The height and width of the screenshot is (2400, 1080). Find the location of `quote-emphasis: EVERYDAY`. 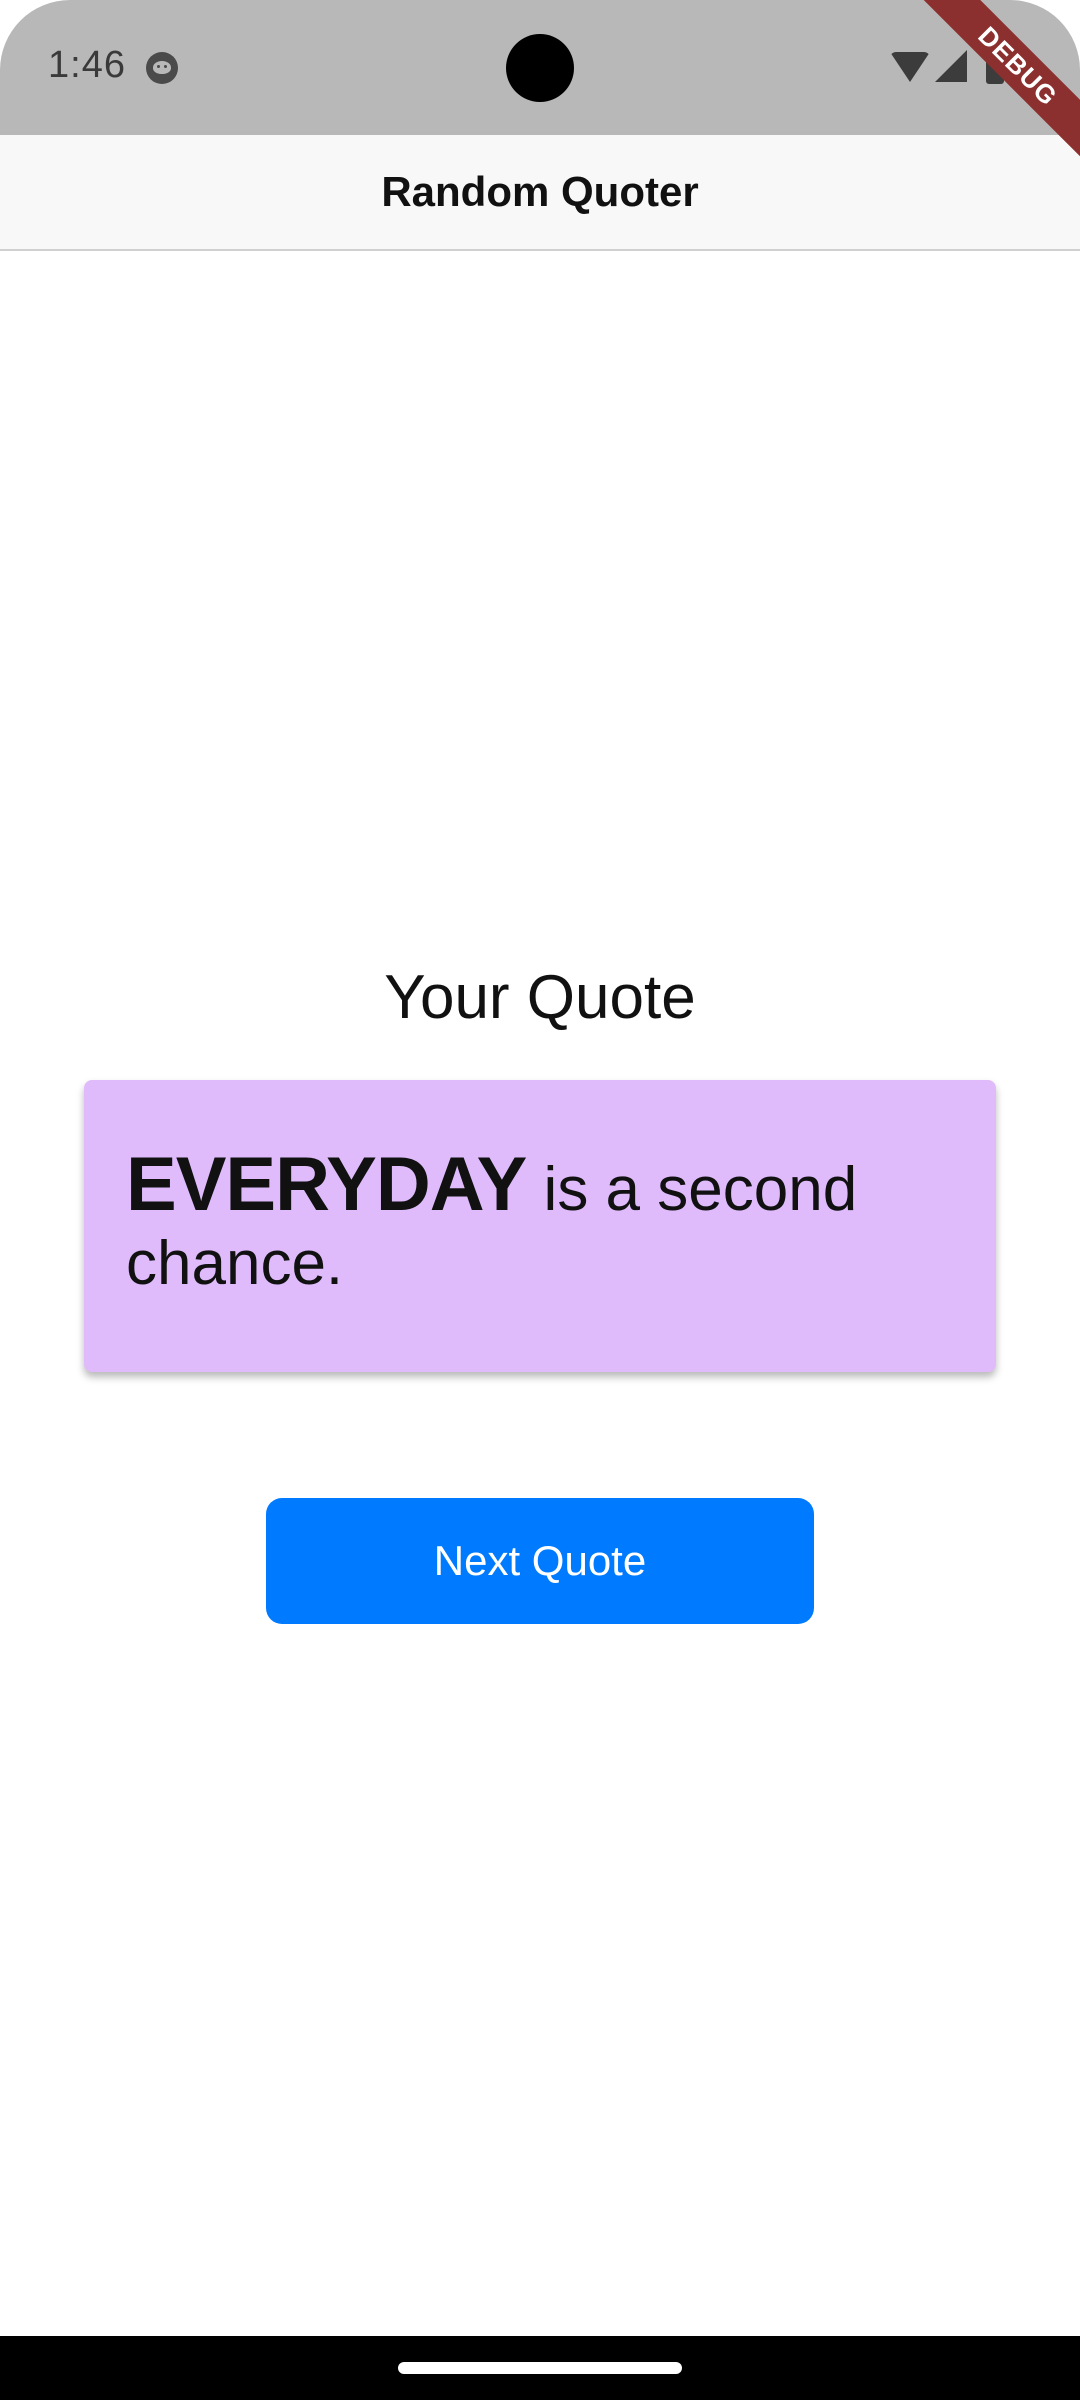

quote-emphasis: EVERYDAY is located at coordinates (326, 1184).